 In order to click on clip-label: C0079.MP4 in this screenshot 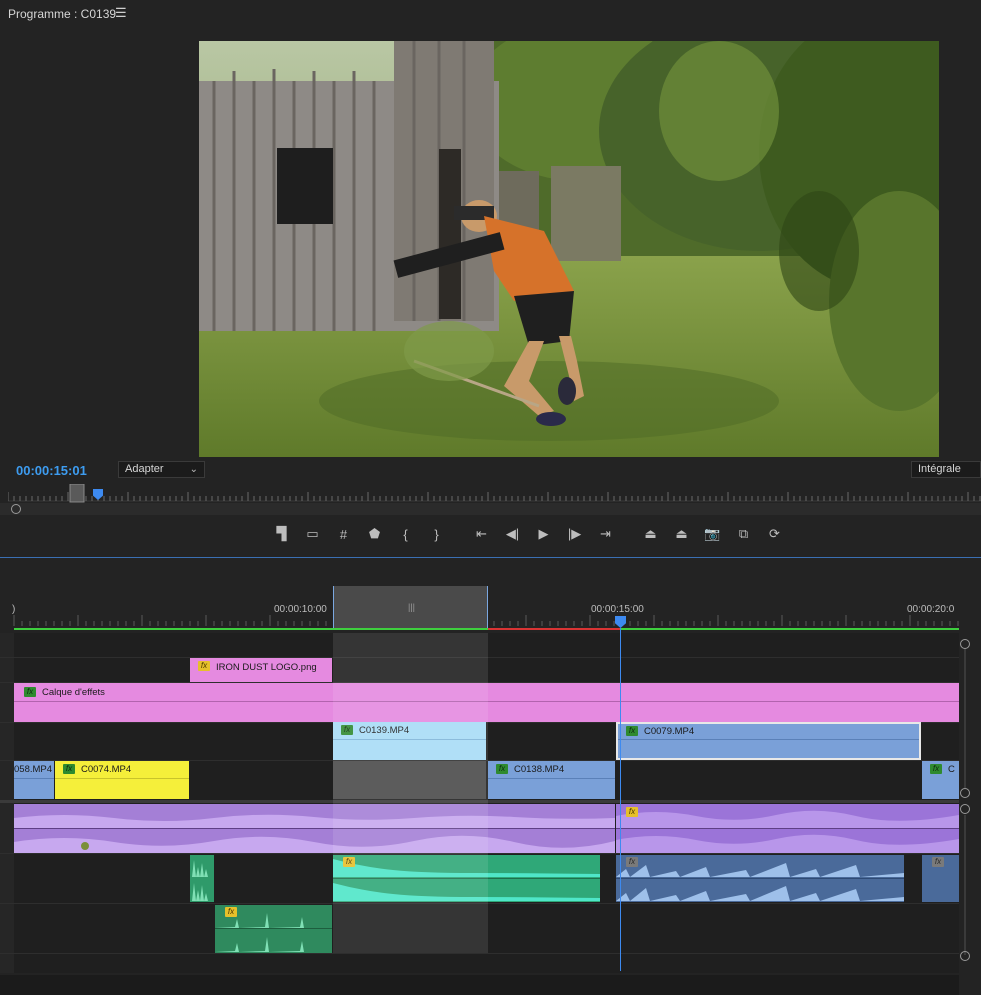, I will do `click(669, 731)`.